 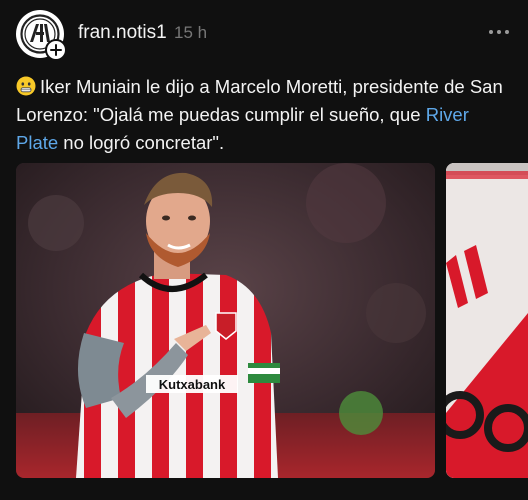 What do you see at coordinates (499, 32) in the screenshot?
I see `more-dots-icon` at bounding box center [499, 32].